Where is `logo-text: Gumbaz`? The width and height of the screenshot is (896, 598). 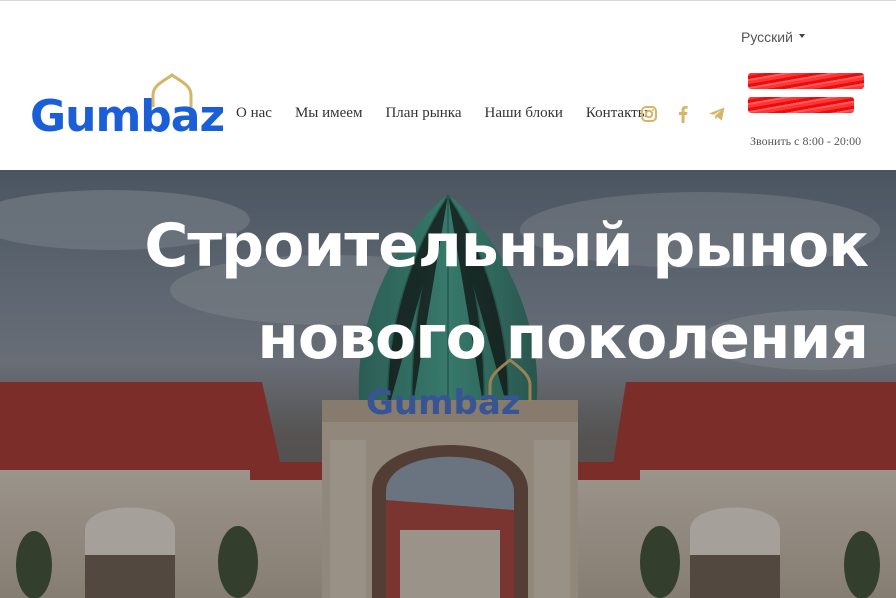 logo-text: Gumbaz is located at coordinates (127, 116).